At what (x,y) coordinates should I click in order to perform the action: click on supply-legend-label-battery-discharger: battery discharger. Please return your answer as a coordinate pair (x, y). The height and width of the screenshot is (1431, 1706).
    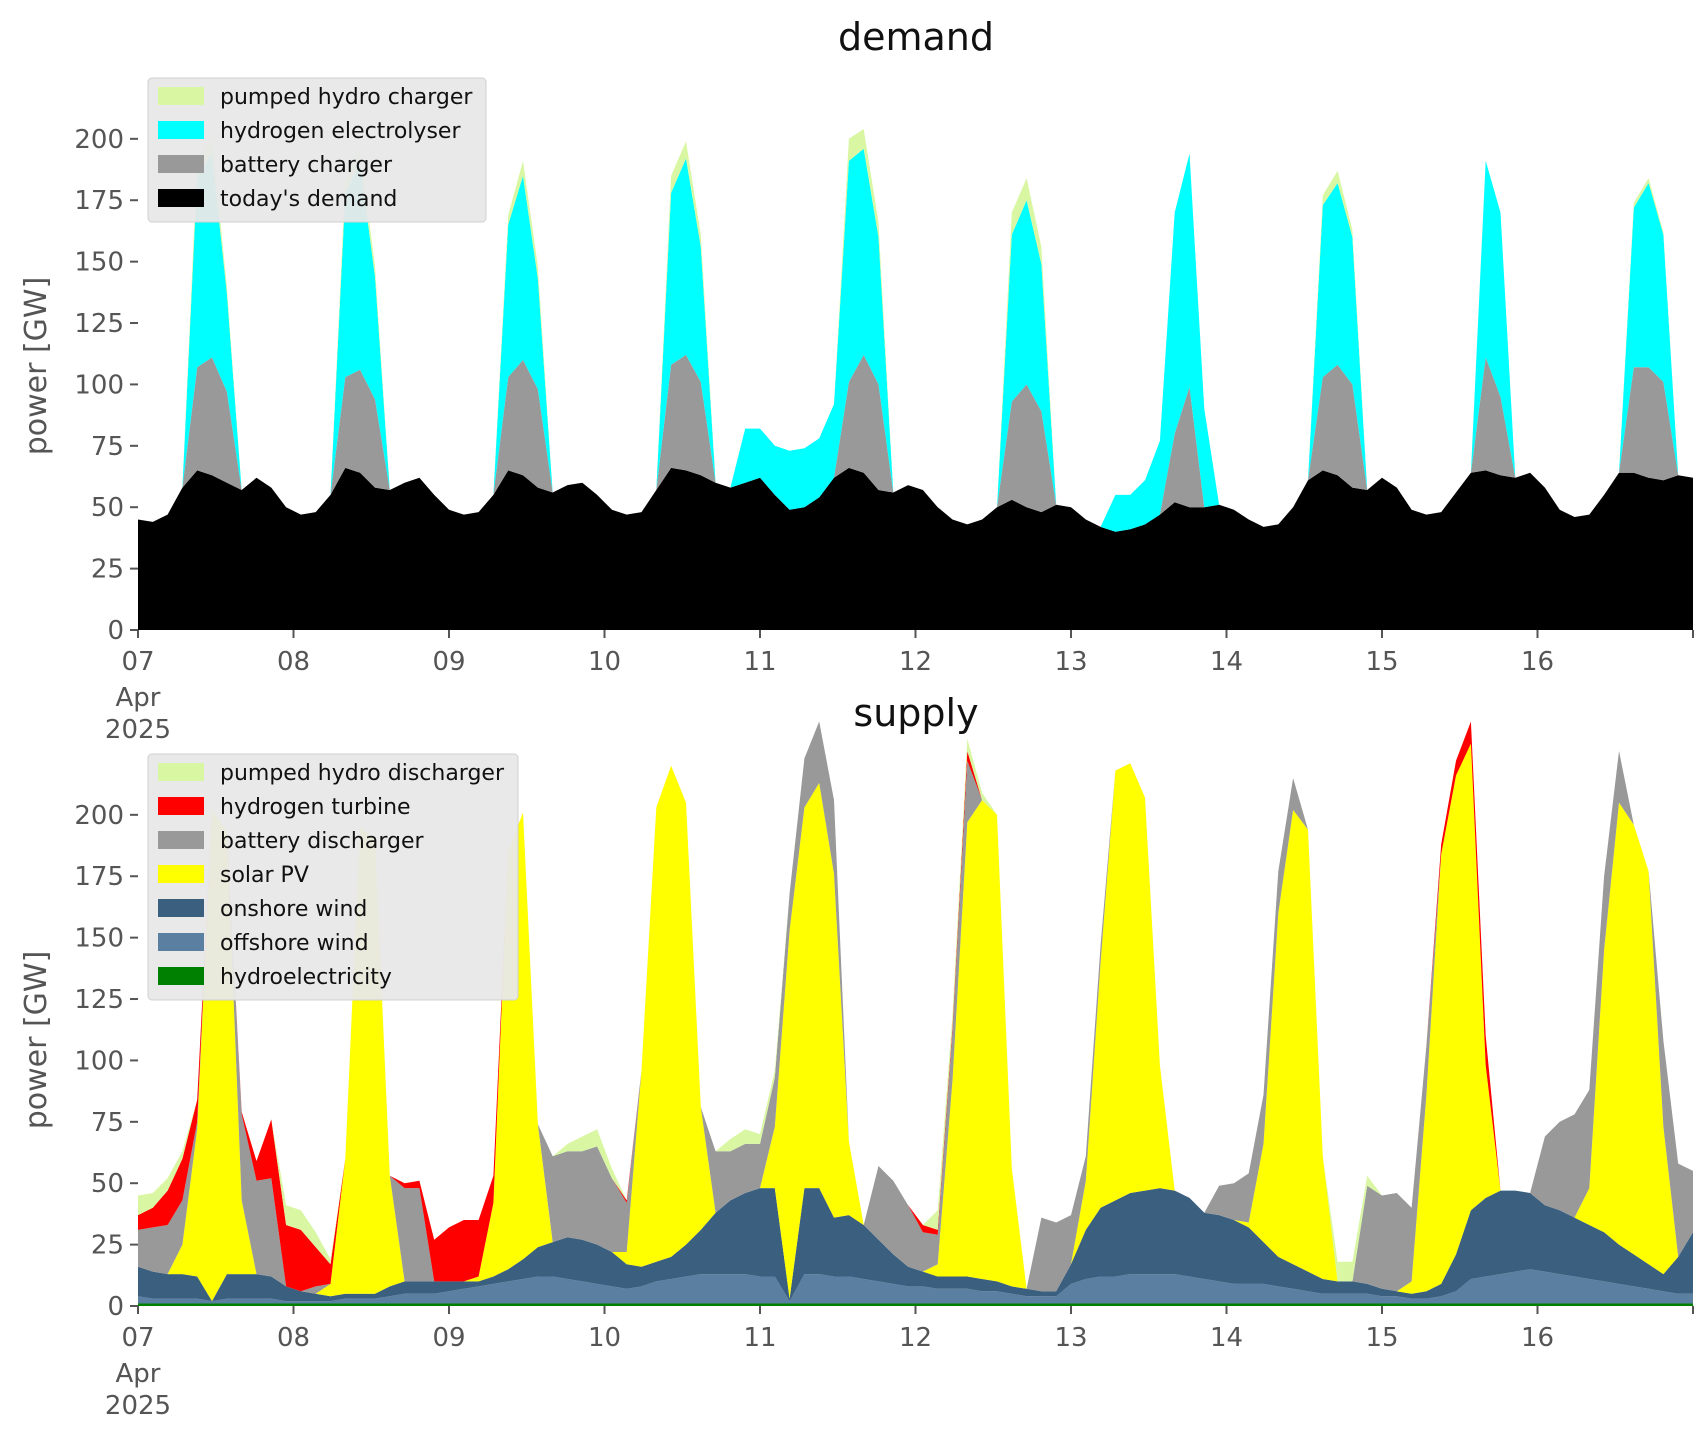
    Looking at the image, I should click on (322, 841).